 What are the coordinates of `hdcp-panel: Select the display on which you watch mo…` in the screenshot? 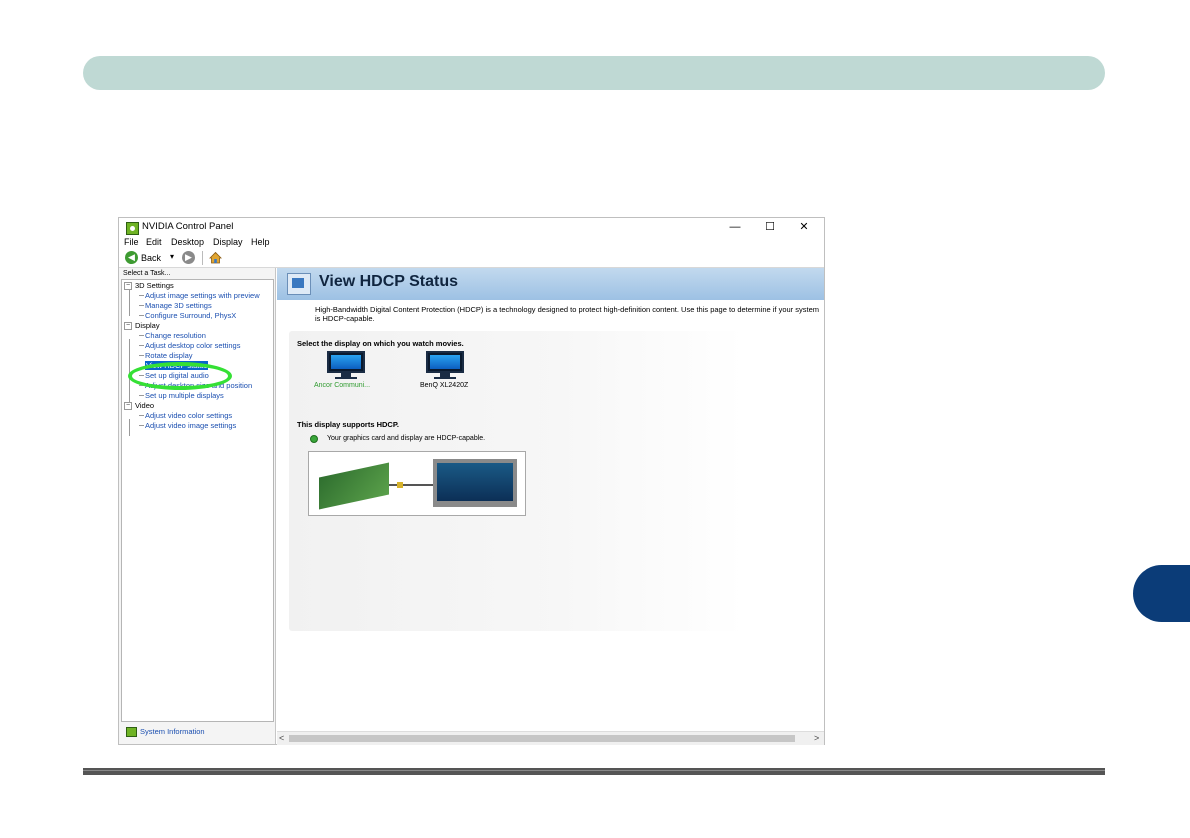 It's located at (516, 481).